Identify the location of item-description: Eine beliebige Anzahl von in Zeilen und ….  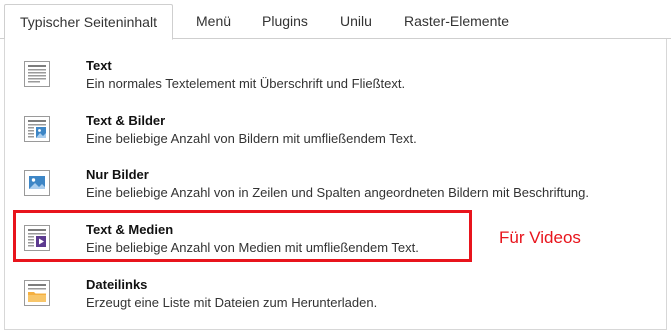
(338, 192).